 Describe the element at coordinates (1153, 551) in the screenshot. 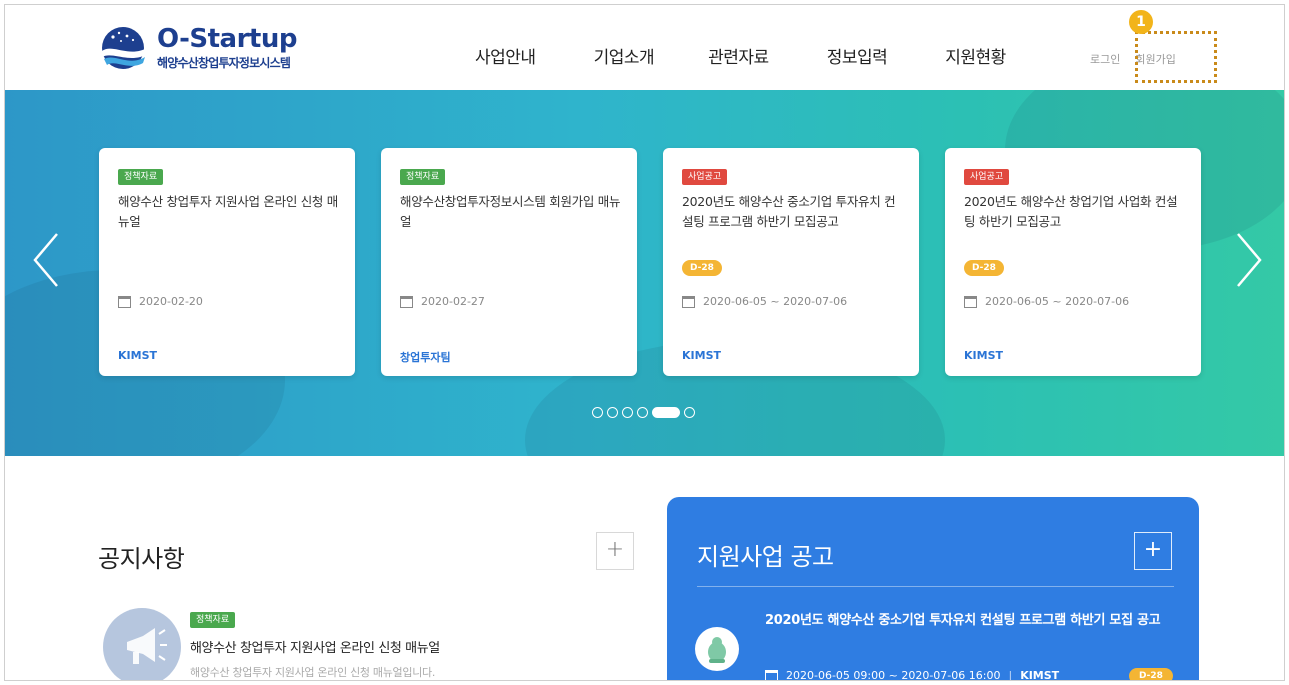

I see `support-more-button: +` at that location.